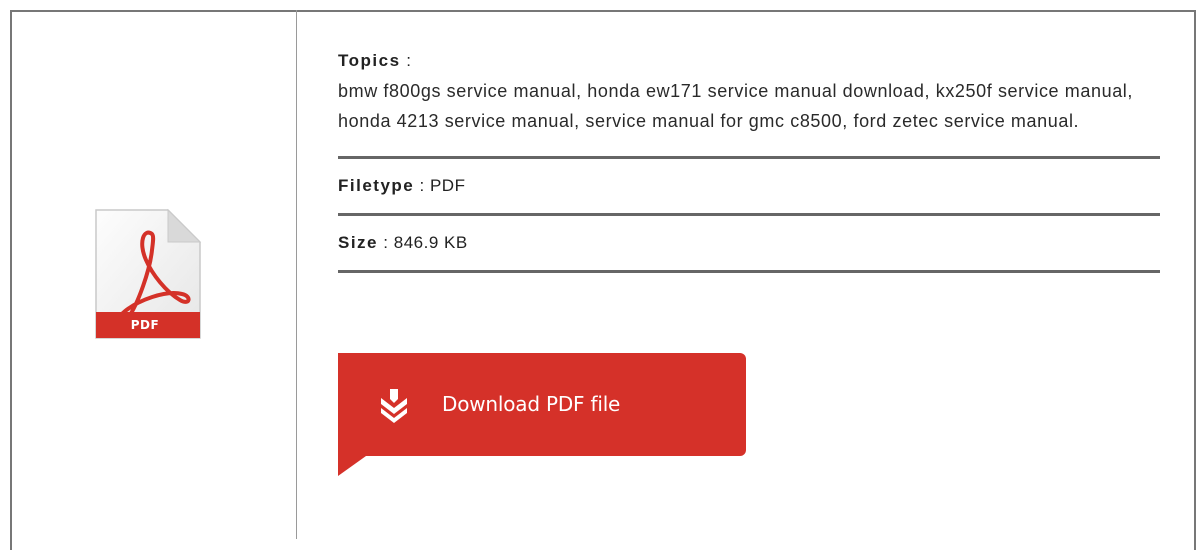 The width and height of the screenshot is (1198, 550). What do you see at coordinates (394, 406) in the screenshot?
I see `download-arrow-icon` at bounding box center [394, 406].